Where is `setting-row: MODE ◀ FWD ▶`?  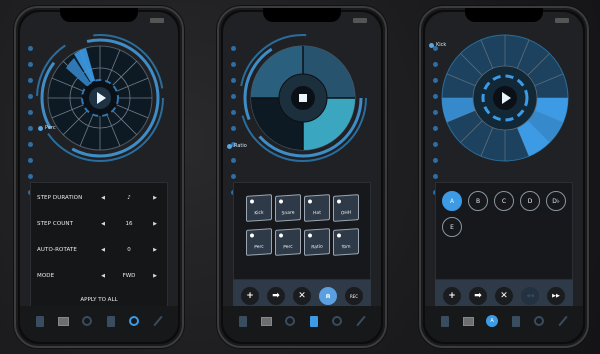
setting-row: MODE ◀ FWD ▶ is located at coordinates (99, 276).